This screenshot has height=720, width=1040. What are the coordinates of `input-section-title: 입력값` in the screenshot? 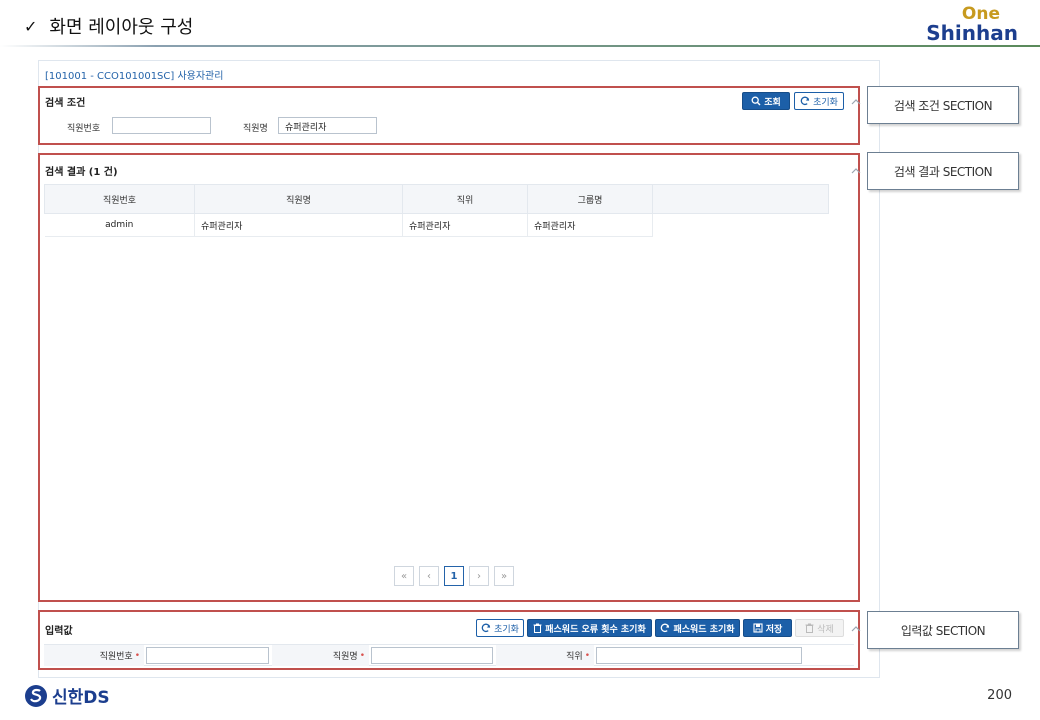 It's located at (59, 631).